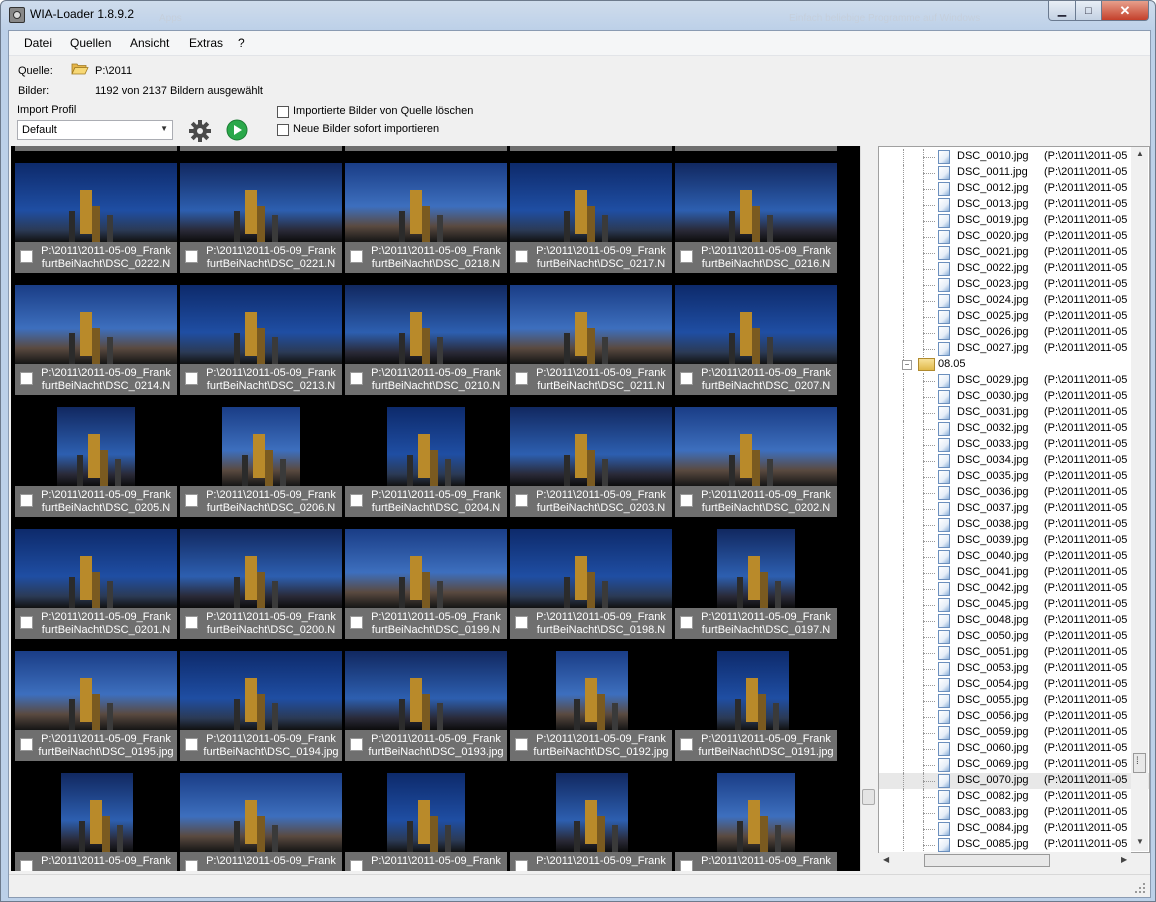  I want to click on tree-file-item: DSC_0060.jpg (P:\2011\2011-05, so click(1014, 749).